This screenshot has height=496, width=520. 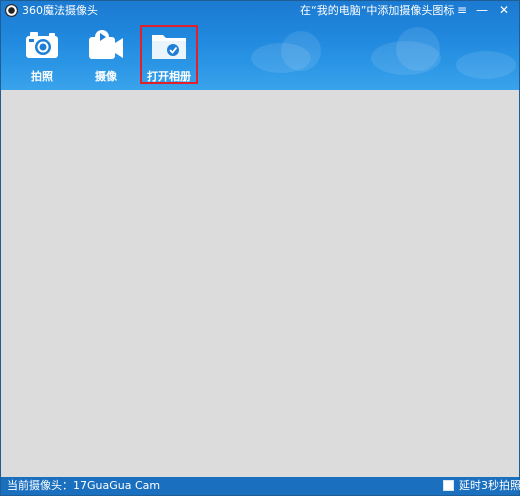 I want to click on take-photo-button: 拍照, so click(x=42, y=54).